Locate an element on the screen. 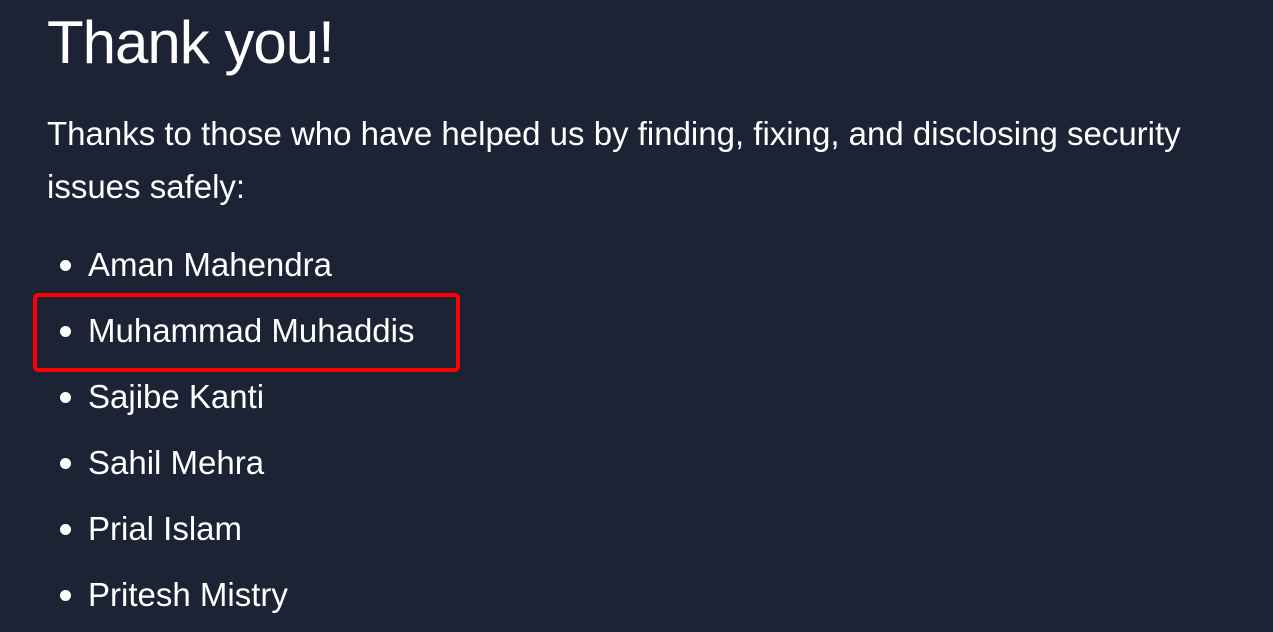 Image resolution: width=1273 pixels, height=632 pixels. list-item: Pritesh Mistry is located at coordinates (231, 600).